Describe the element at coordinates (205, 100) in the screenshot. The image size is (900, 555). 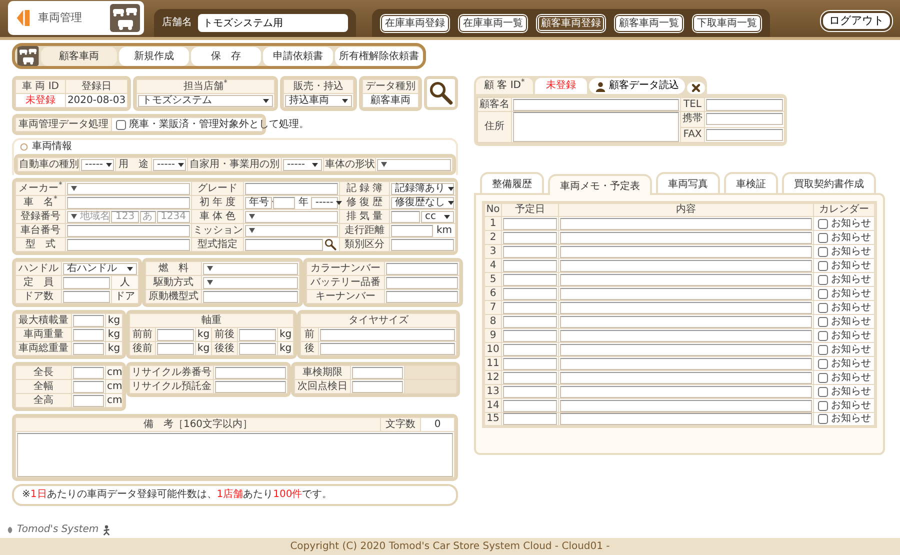
I see `dropdown: トモズシステム` at that location.